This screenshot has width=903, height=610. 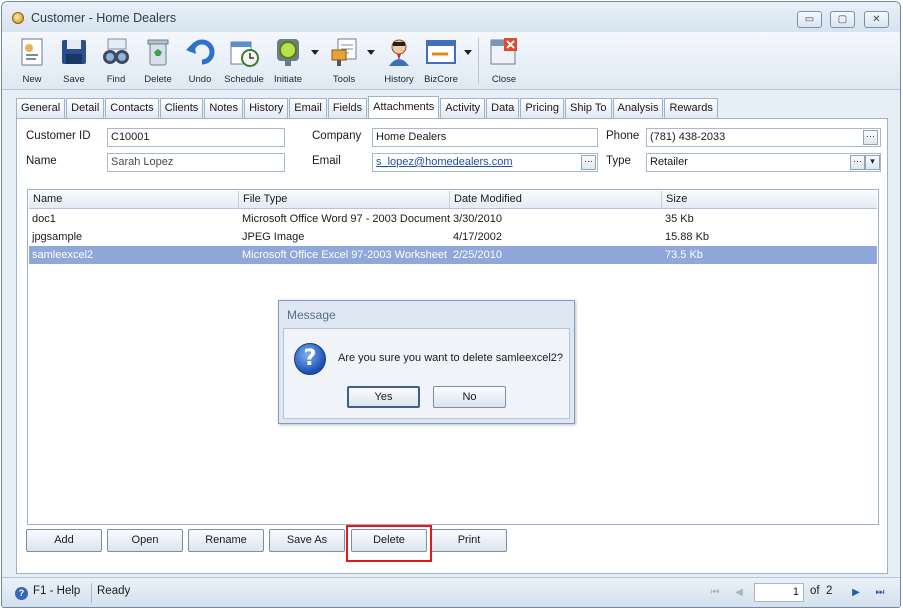 What do you see at coordinates (687, 237) in the screenshot?
I see `cell-size: 15.88 Kb` at bounding box center [687, 237].